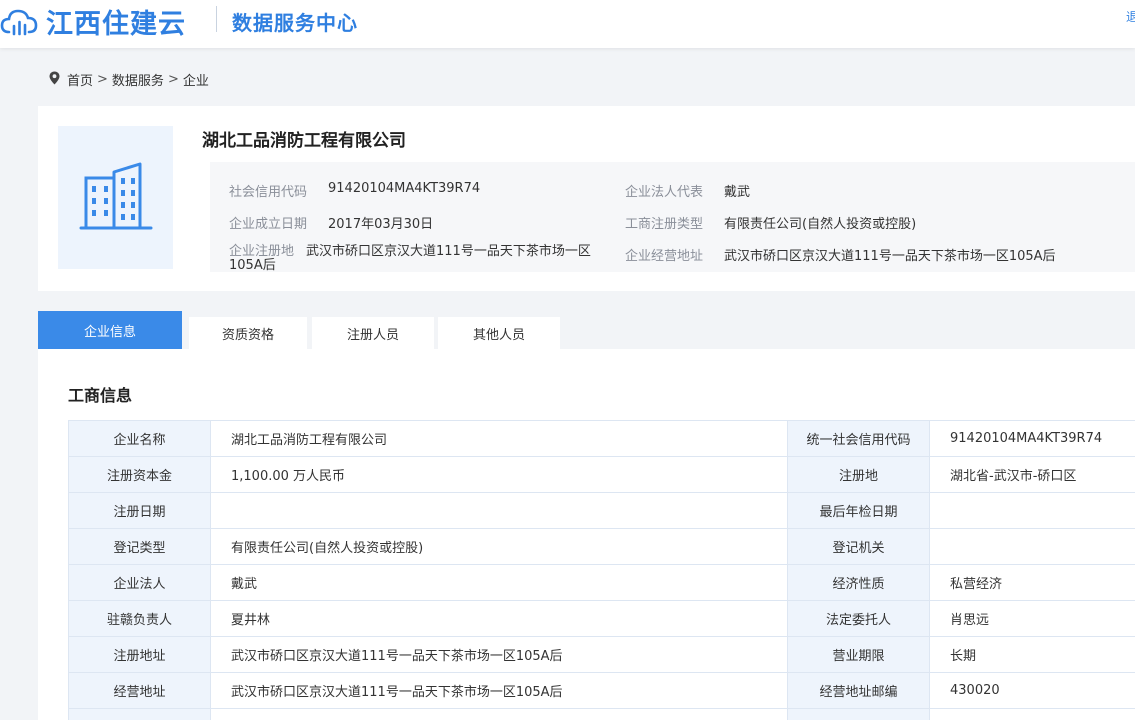 This screenshot has width=1135, height=720. I want to click on table-row: 驻赣负责人 夏井林 法定委托人 肖思远, so click(601, 618).